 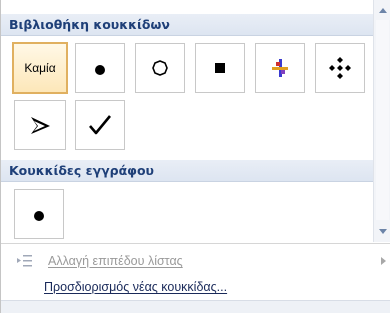 What do you see at coordinates (195, 261) in the screenshot?
I see `change-list-level-menu-item: Αλλαγή επιπέδου λίστας` at bounding box center [195, 261].